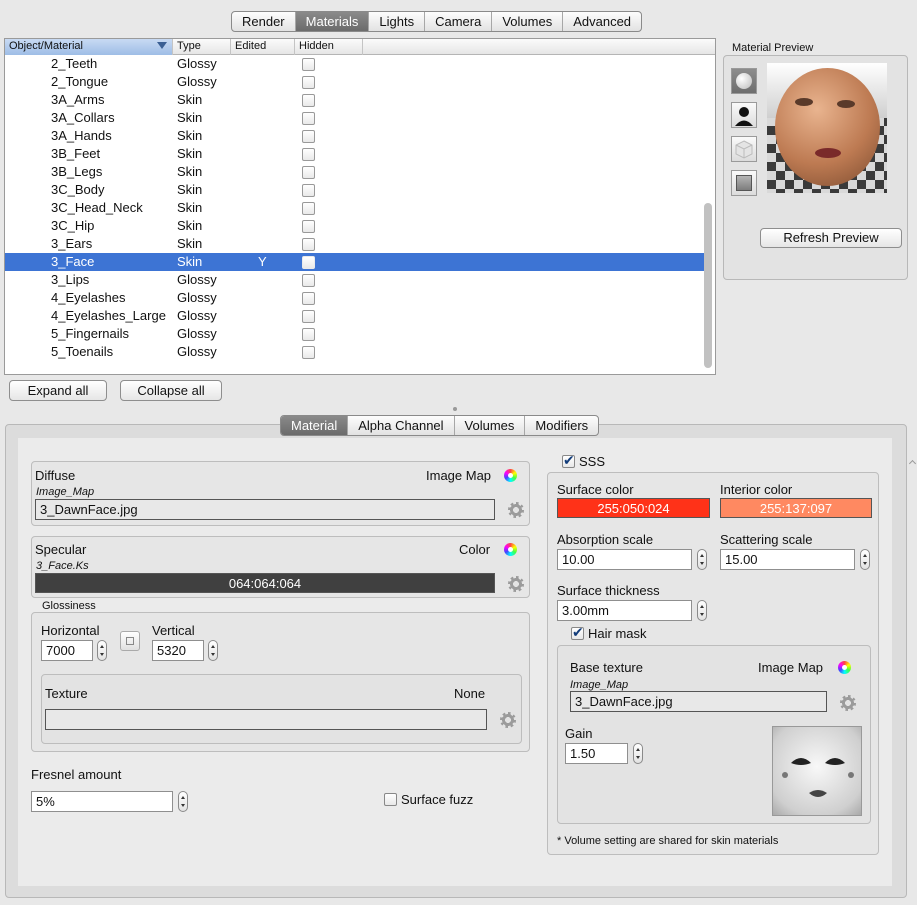  What do you see at coordinates (592, 461) in the screenshot?
I see `sss-label: SSS` at bounding box center [592, 461].